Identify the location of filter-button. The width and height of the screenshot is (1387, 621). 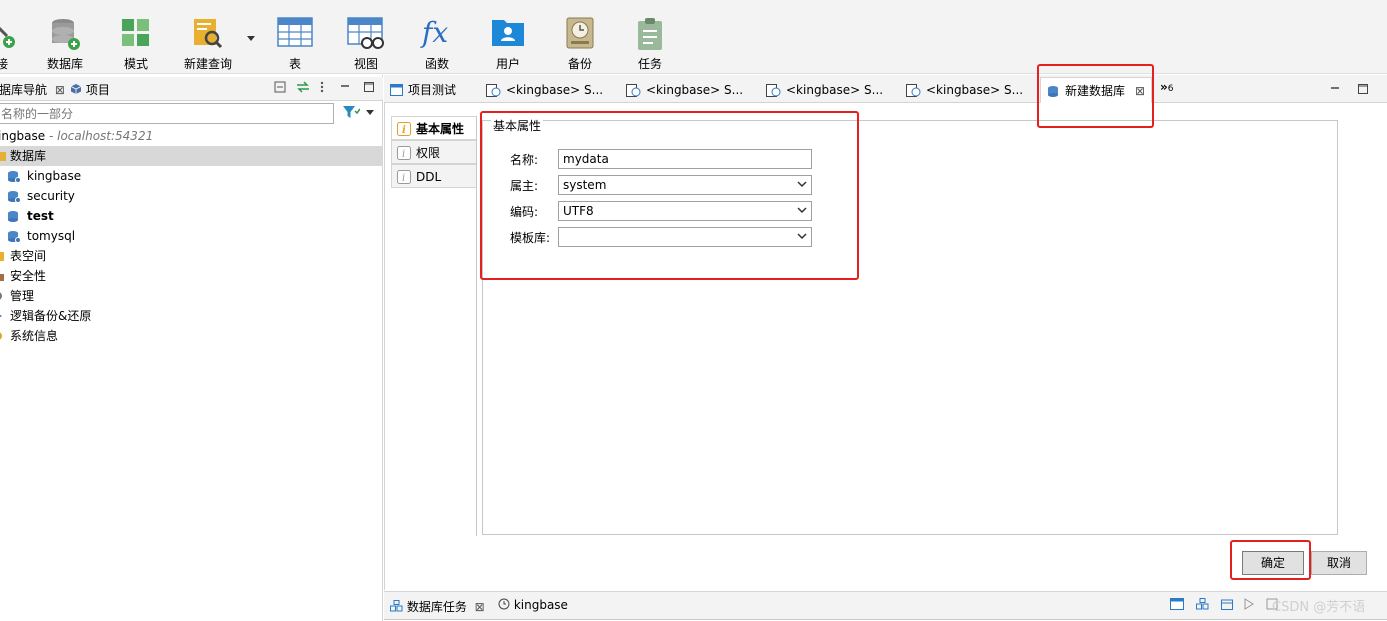
(358, 113).